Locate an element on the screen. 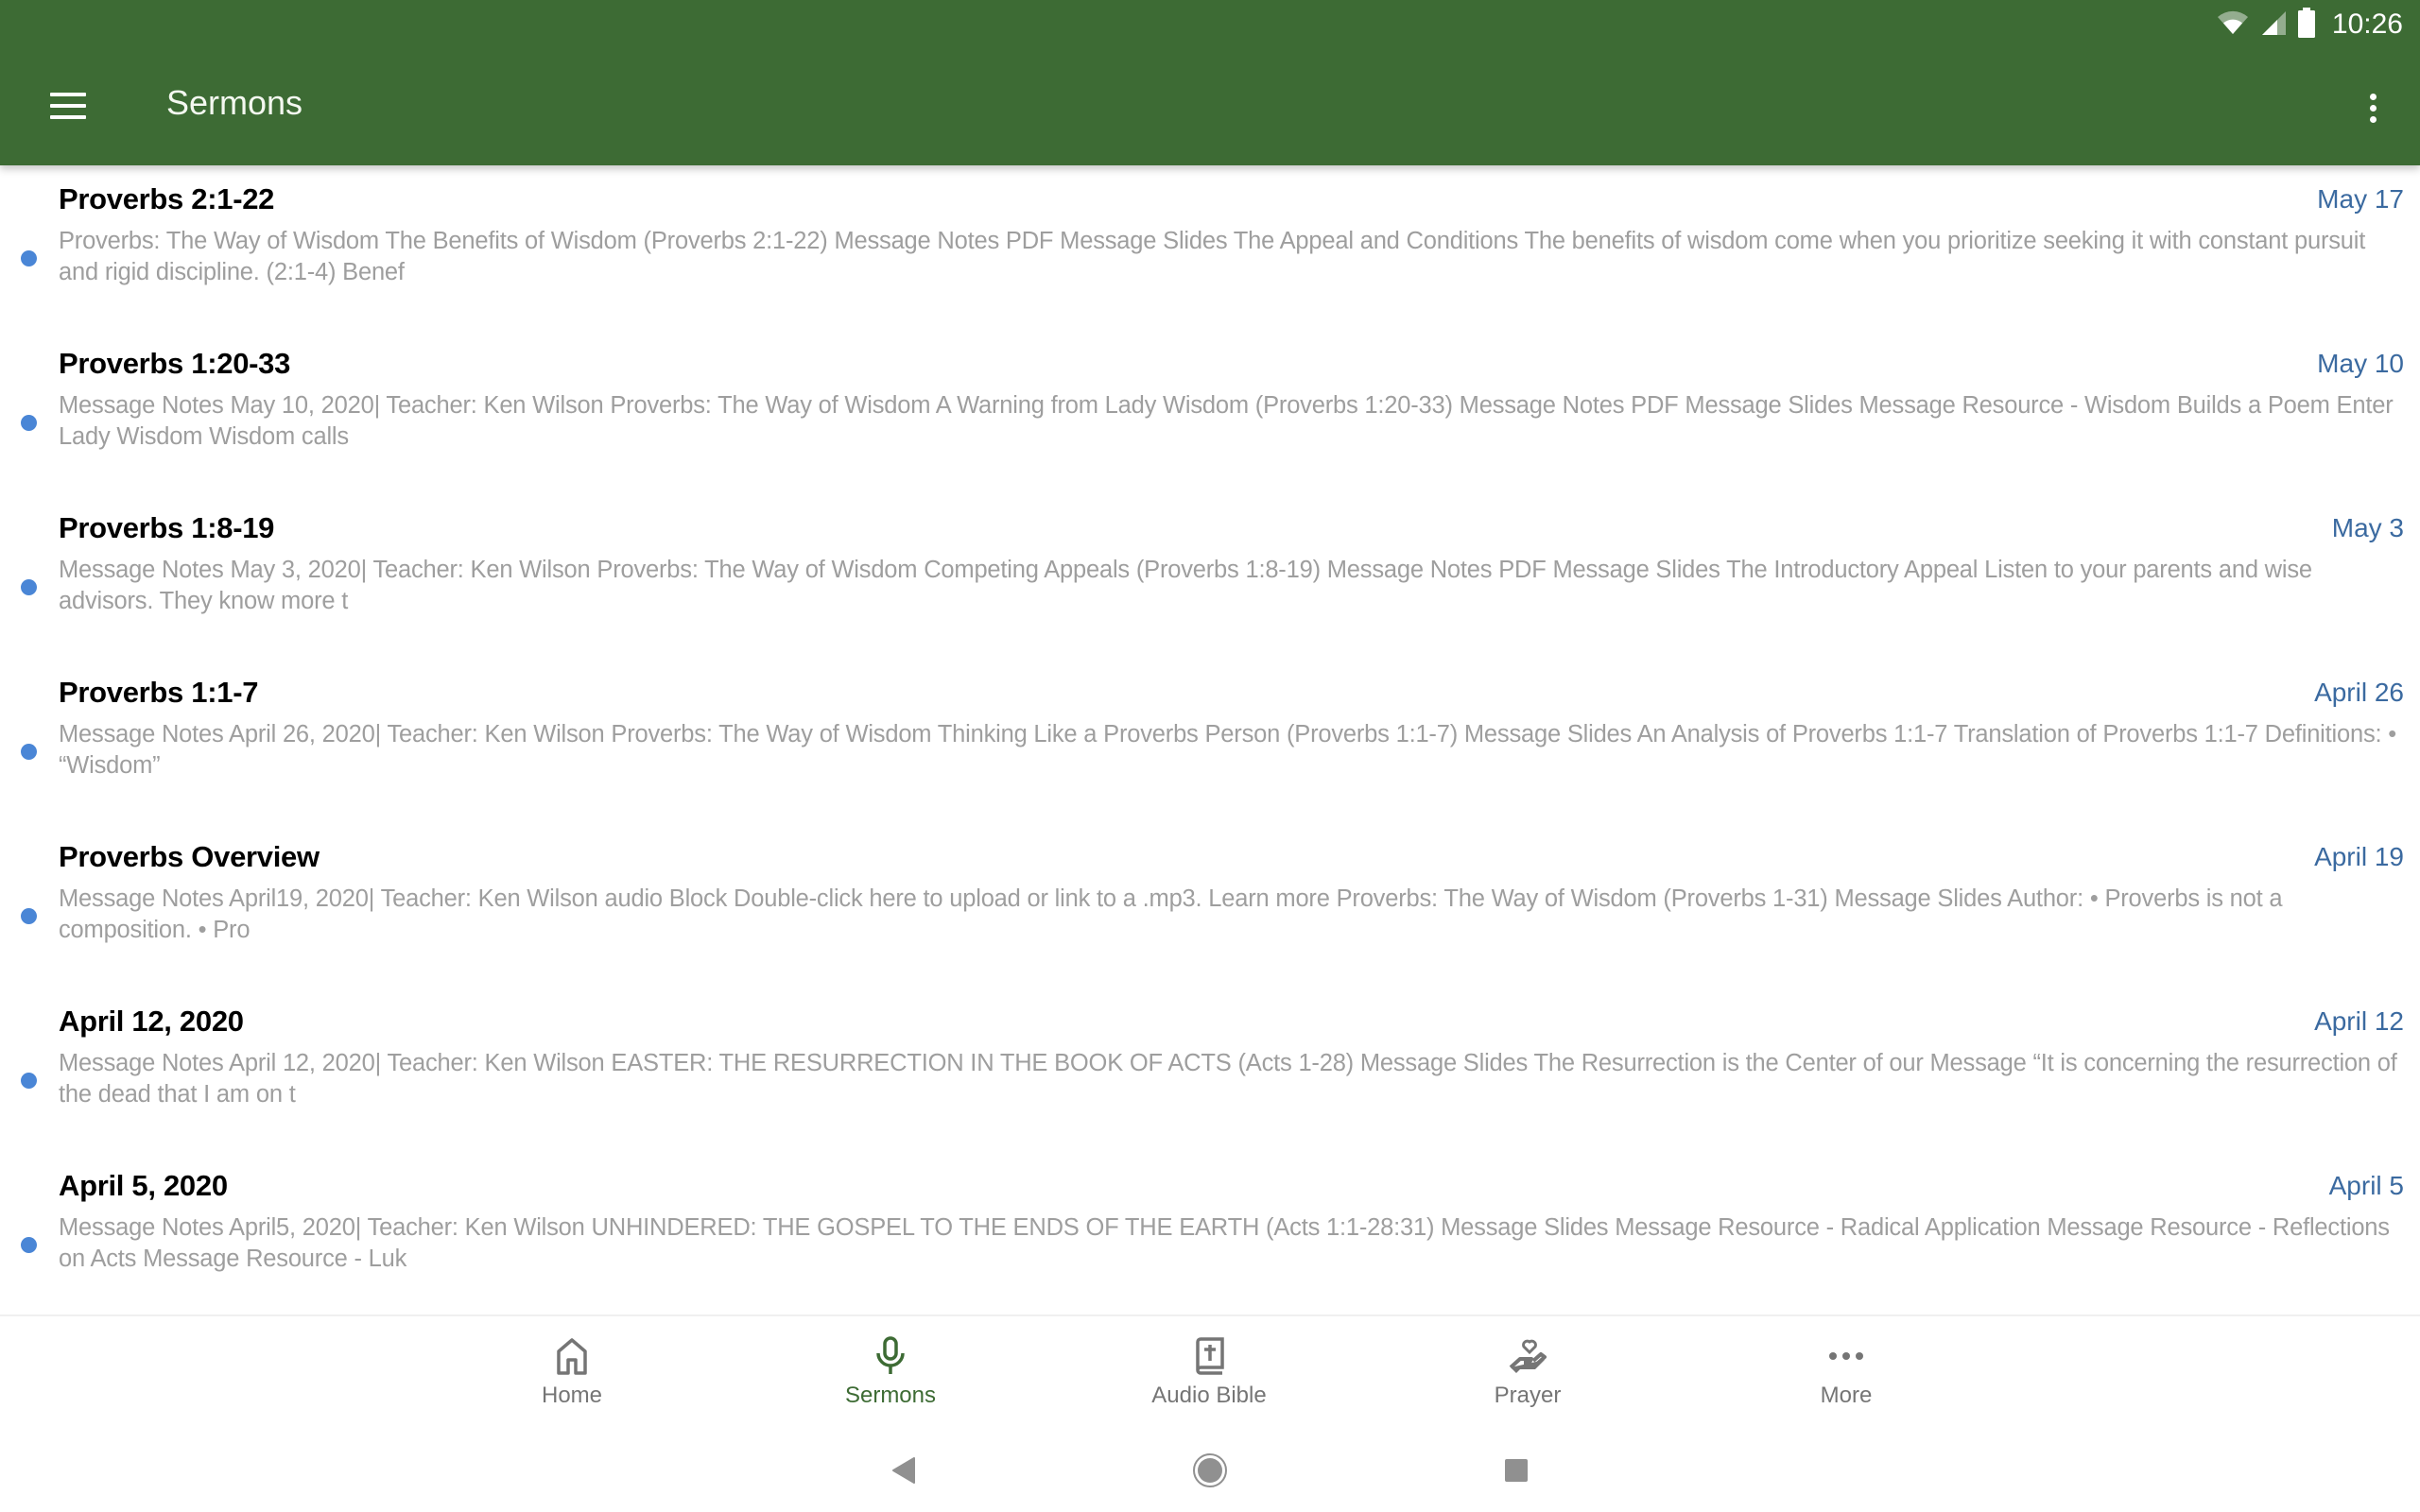  status-icons: 10:26 is located at coordinates (2310, 24).